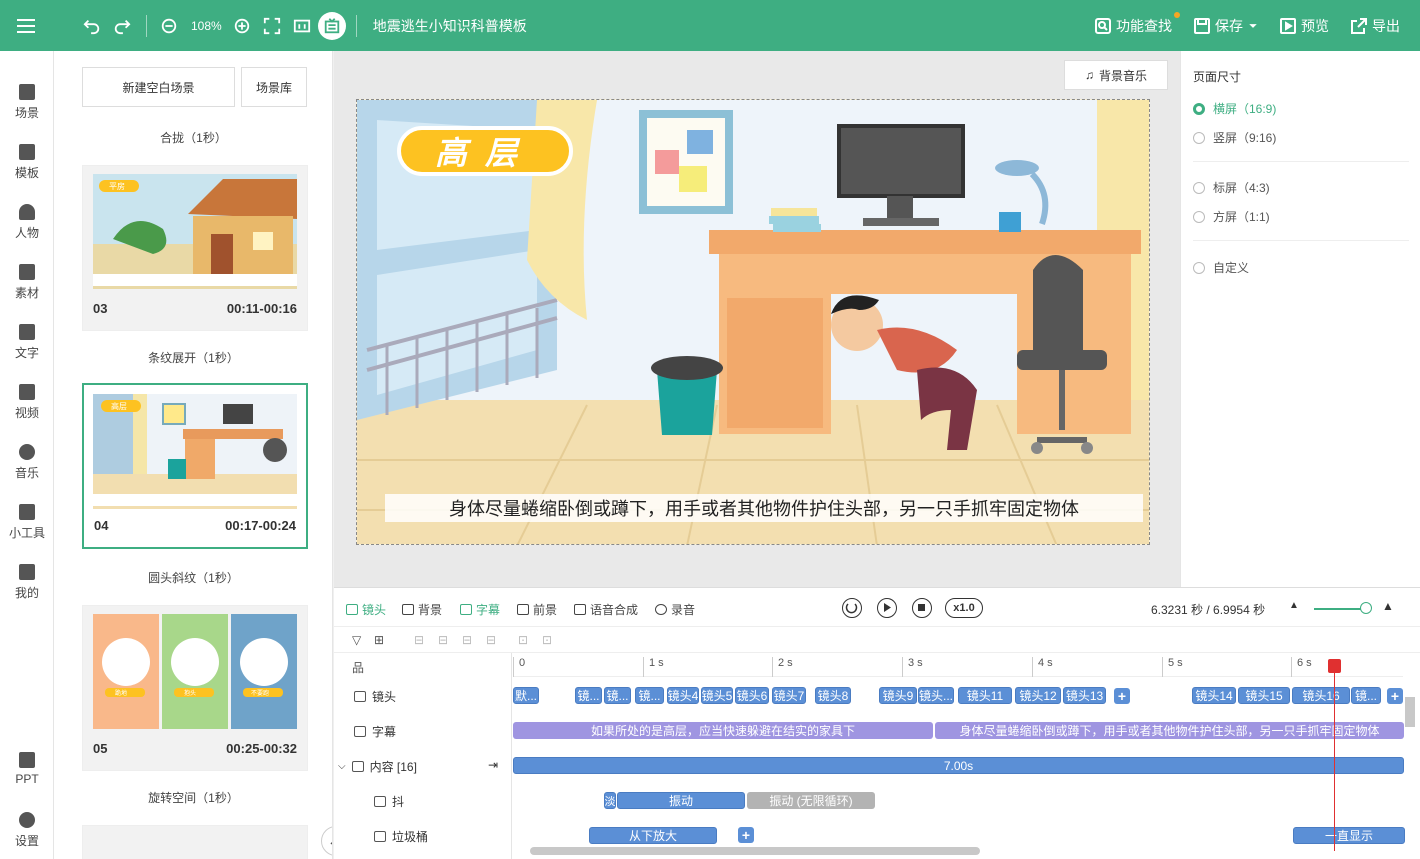  Describe the element at coordinates (389, 801) in the screenshot. I see `track-label-shake: 抖` at that location.